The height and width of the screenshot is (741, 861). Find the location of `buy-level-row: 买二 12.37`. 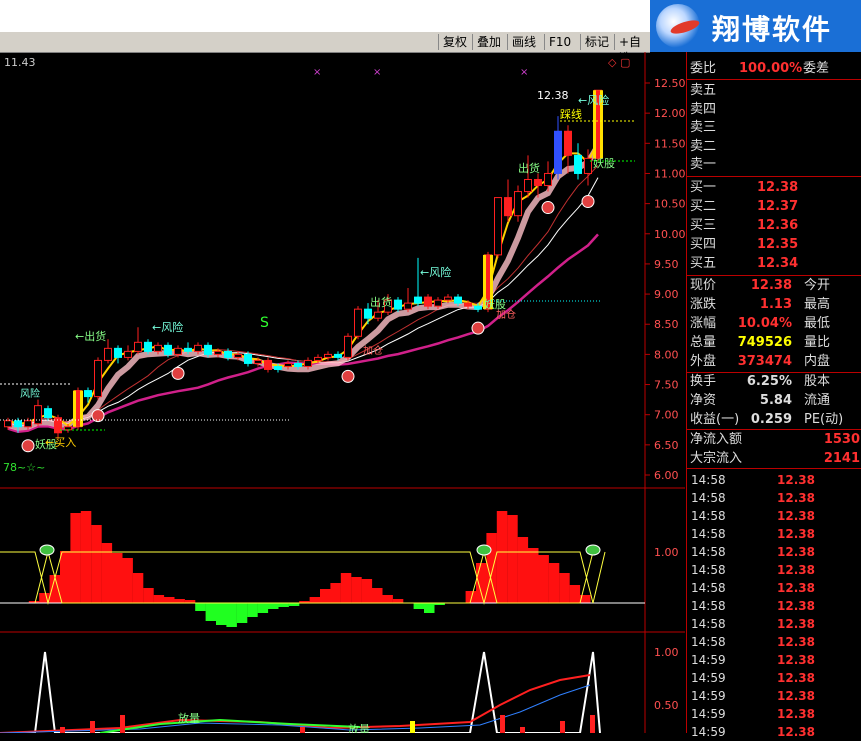

buy-level-row: 买二 12.37 is located at coordinates (774, 207).